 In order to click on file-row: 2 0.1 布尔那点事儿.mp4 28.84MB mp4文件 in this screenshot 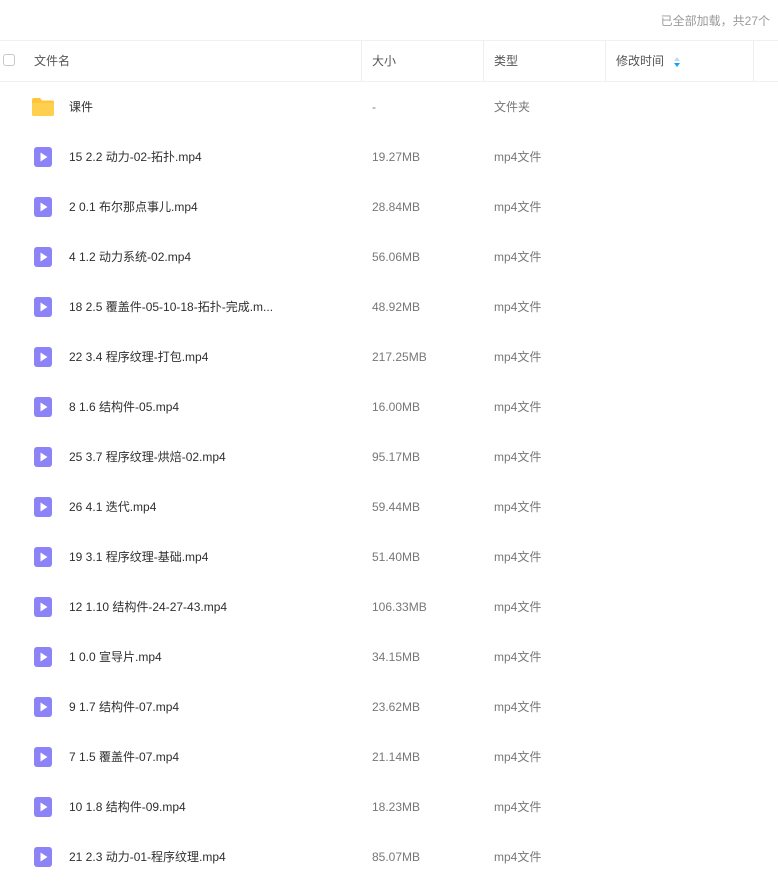, I will do `click(389, 207)`.